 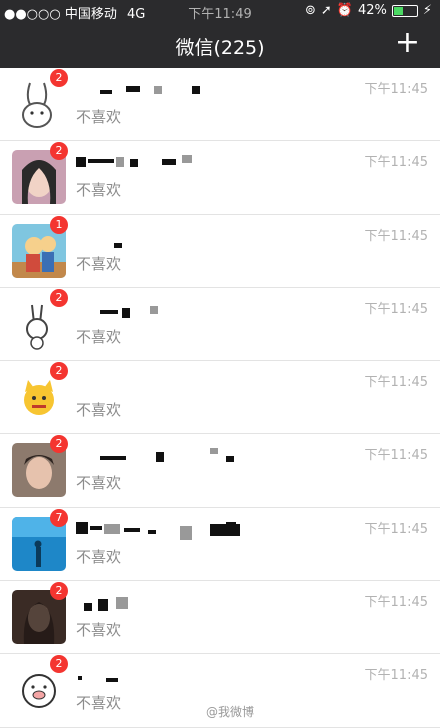 What do you see at coordinates (344, 10) in the screenshot?
I see `alarm-icon: ⏰` at bounding box center [344, 10].